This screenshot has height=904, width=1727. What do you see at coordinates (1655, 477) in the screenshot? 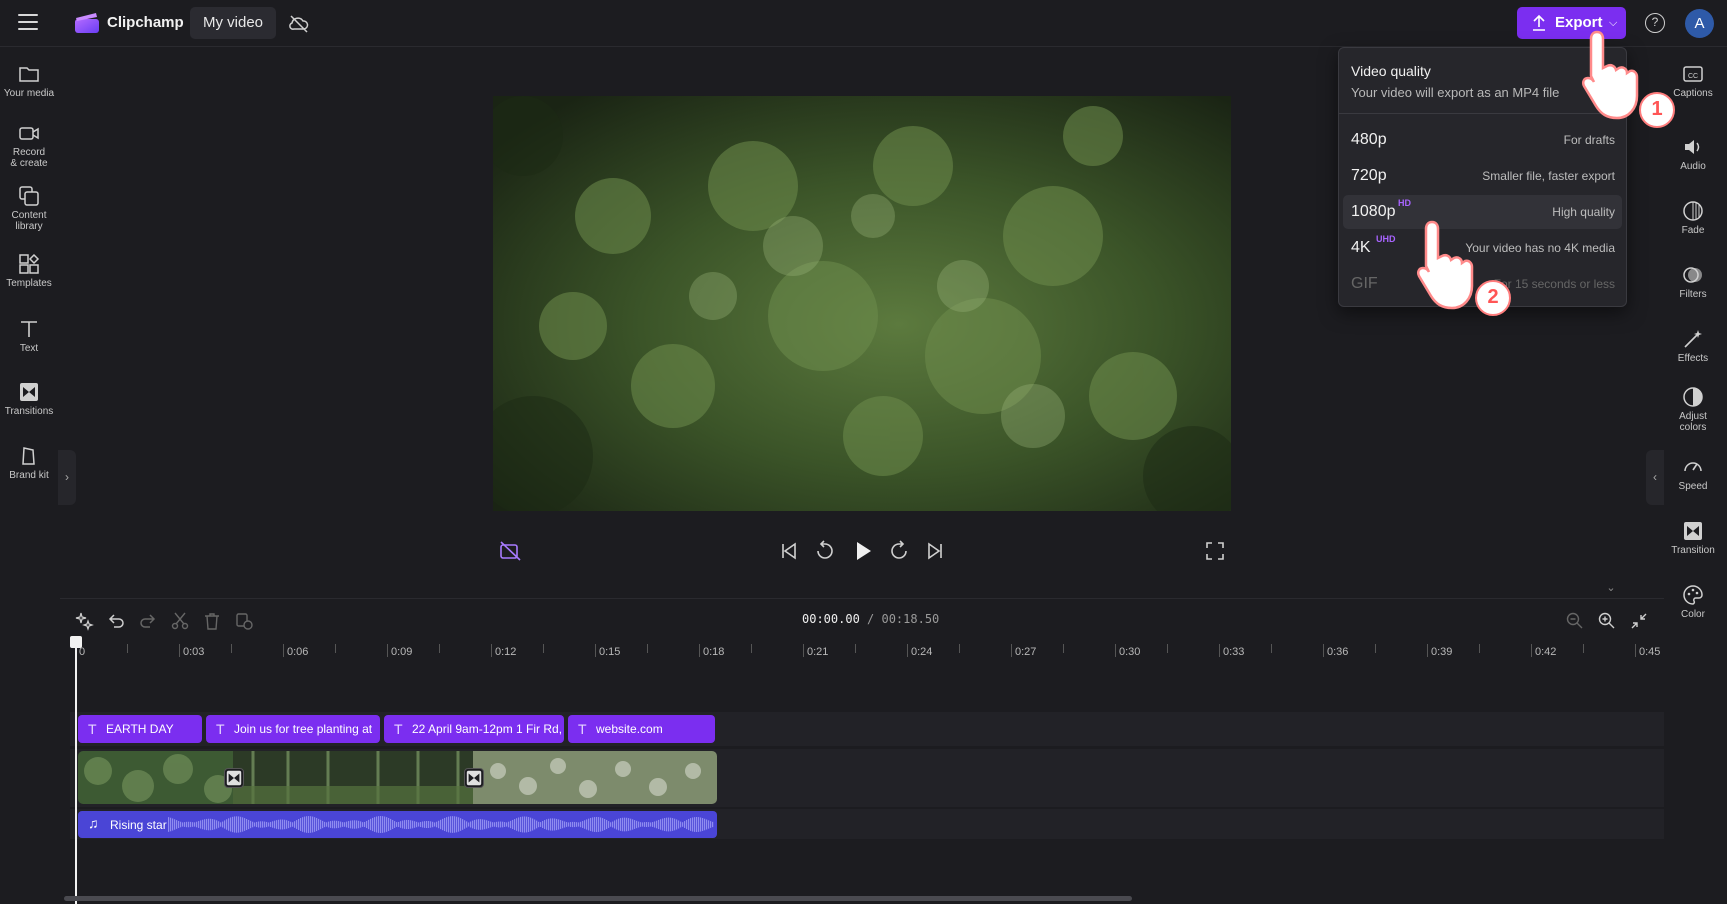
I see `right-panel-collapse-icon: ‹` at bounding box center [1655, 477].